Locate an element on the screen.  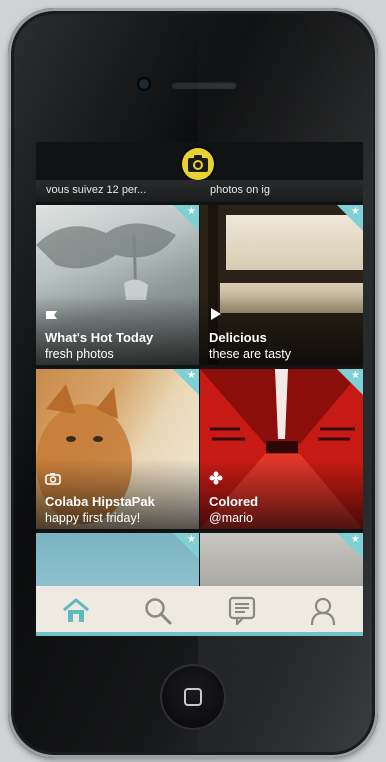
tile-title: Delicious is located at coordinates (238, 337).